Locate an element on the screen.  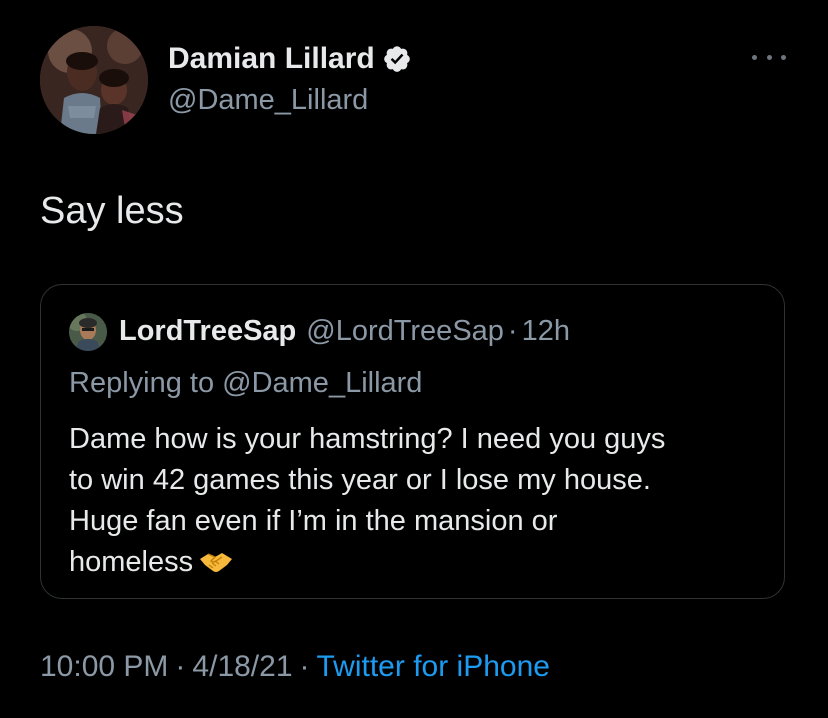
tweet-text: Say less is located at coordinates (112, 211).